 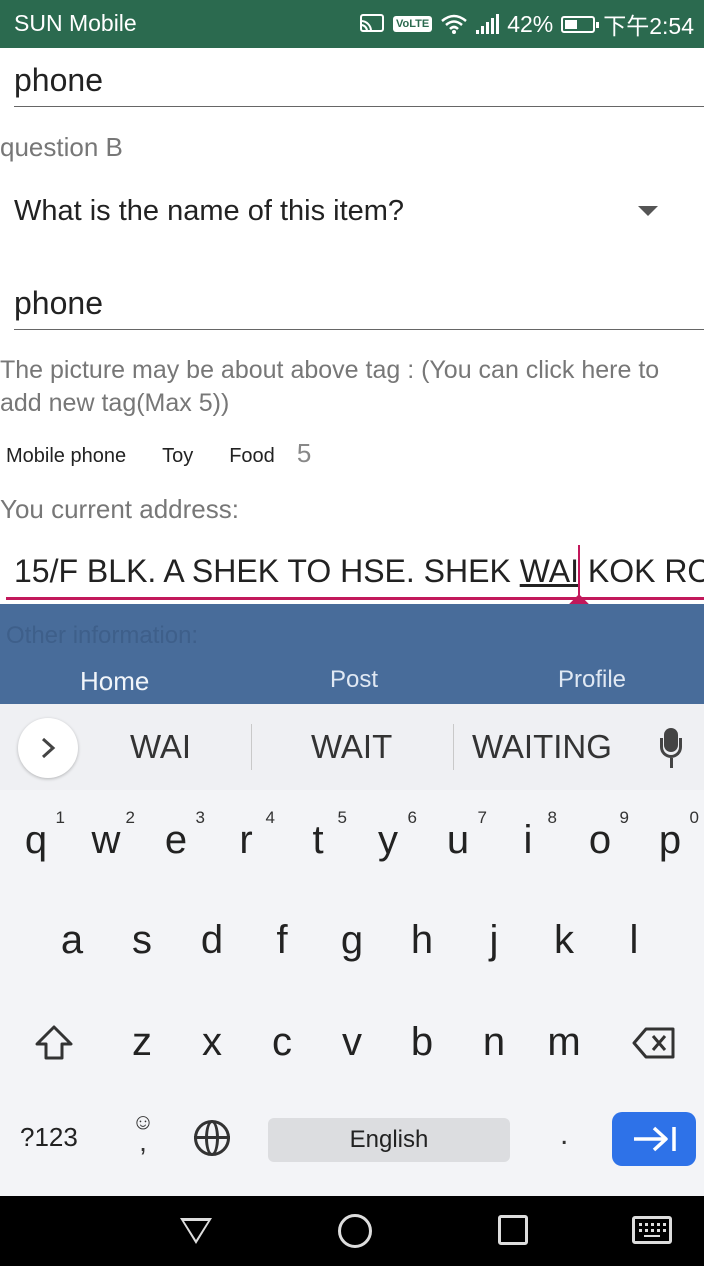 What do you see at coordinates (119, 509) in the screenshot?
I see `address-label: You current address:` at bounding box center [119, 509].